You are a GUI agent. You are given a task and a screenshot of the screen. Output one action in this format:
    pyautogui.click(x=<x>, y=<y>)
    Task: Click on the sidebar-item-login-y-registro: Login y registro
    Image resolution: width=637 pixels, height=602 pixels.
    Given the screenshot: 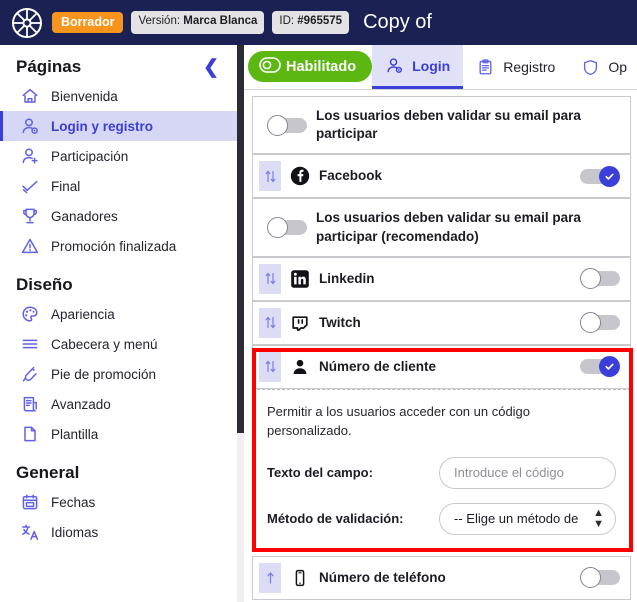 What is the action you would take?
    pyautogui.click(x=118, y=126)
    